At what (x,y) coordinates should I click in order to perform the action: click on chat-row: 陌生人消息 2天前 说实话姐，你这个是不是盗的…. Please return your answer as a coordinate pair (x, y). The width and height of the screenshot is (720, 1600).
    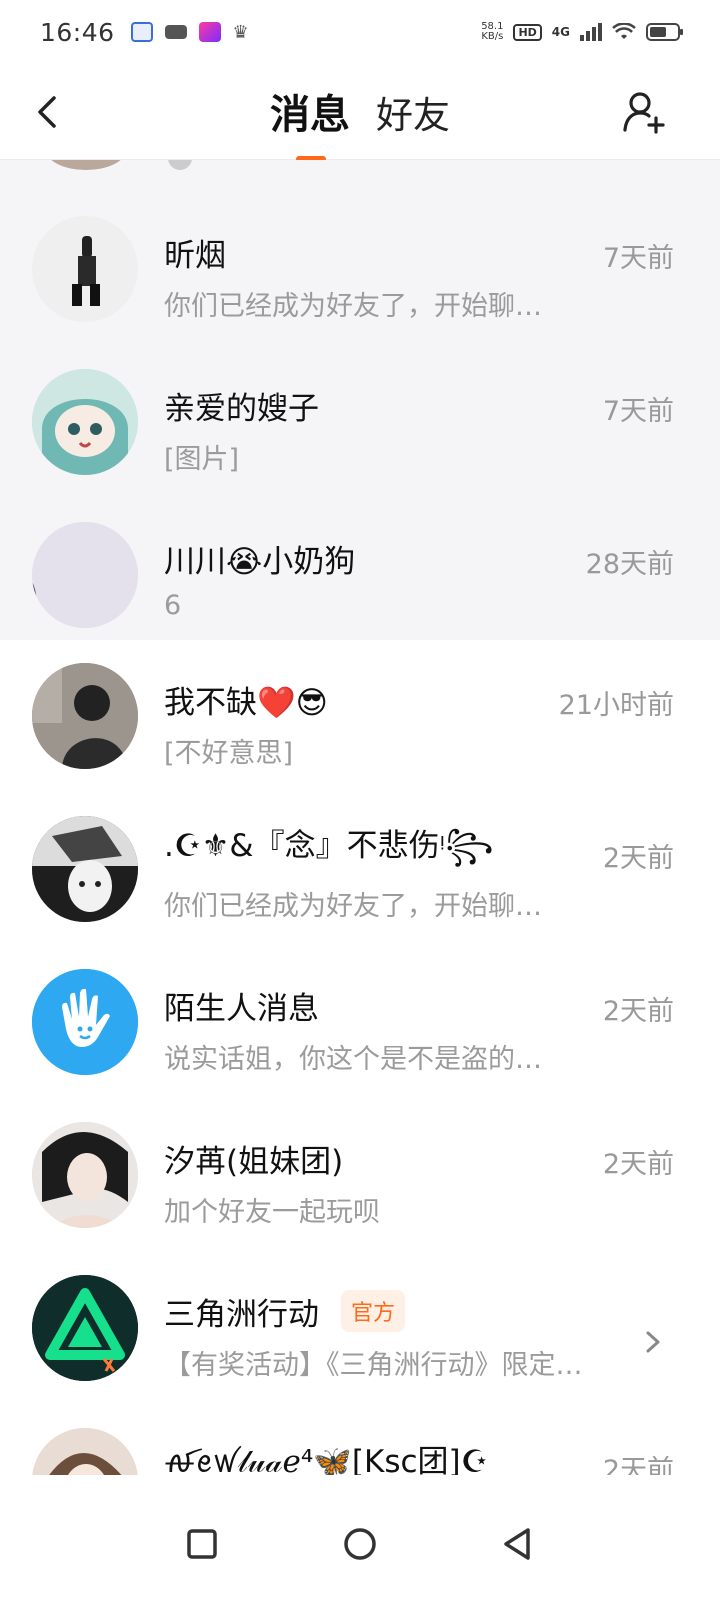
    Looking at the image, I should click on (360, 1022).